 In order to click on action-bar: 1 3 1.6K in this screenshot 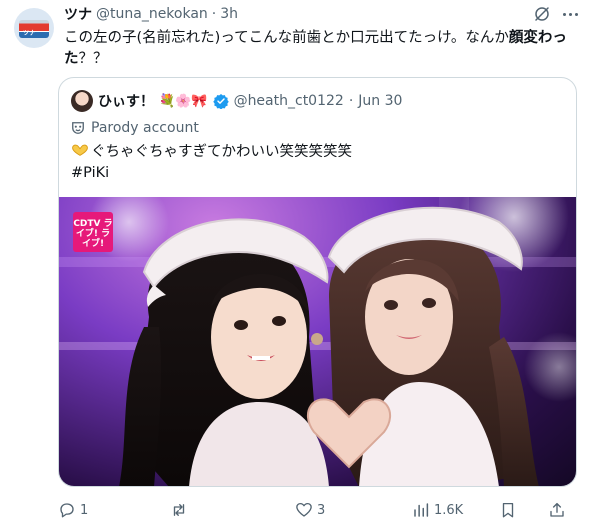, I will do `click(318, 510)`.